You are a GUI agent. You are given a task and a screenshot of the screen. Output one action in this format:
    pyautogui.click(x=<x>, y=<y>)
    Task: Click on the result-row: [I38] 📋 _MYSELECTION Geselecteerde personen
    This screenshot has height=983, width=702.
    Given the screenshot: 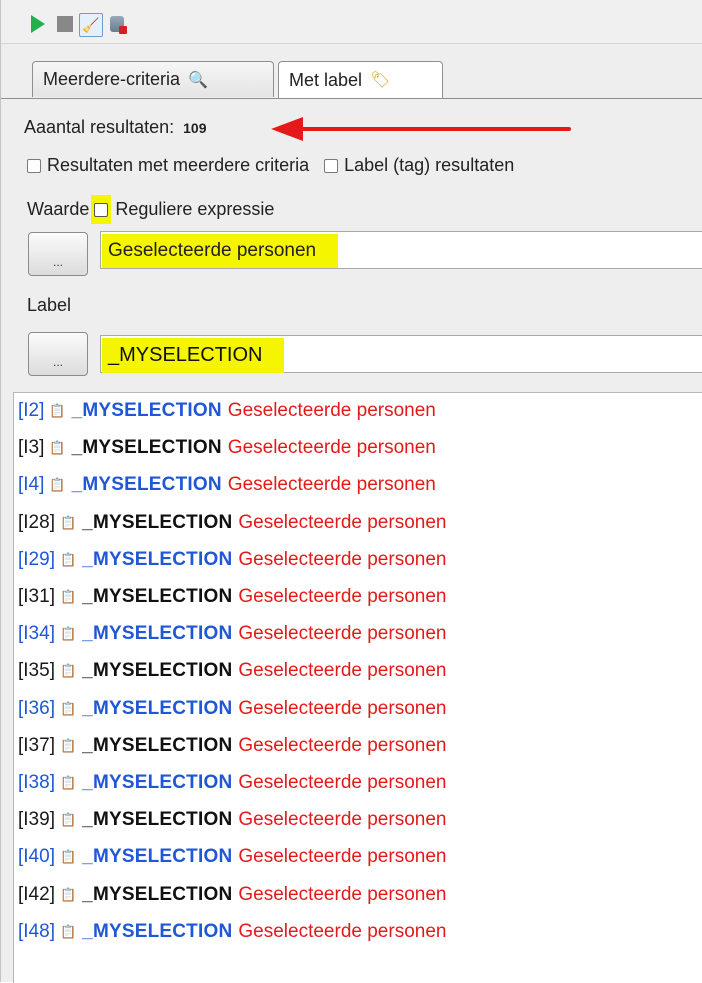 What is the action you would take?
    pyautogui.click(x=232, y=783)
    